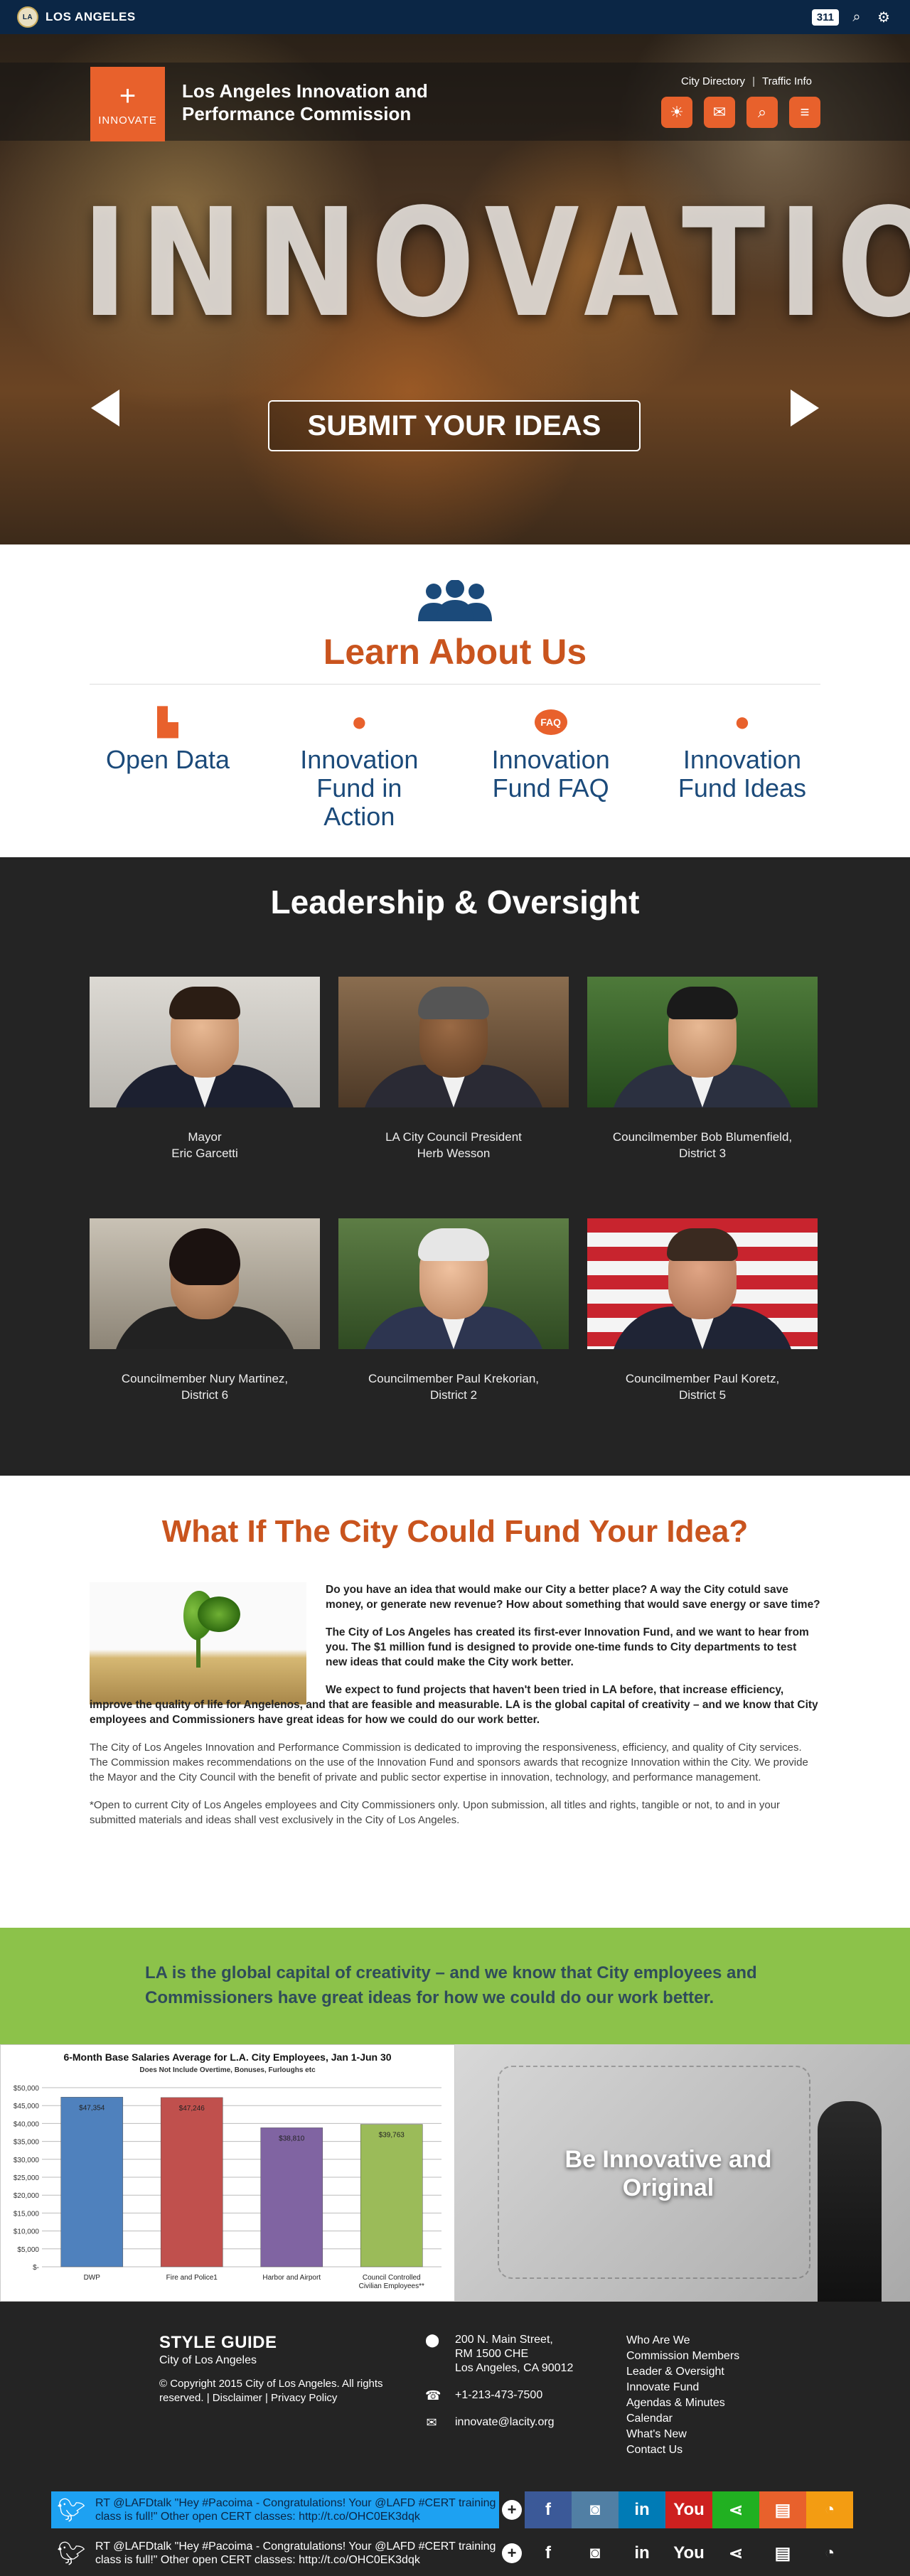  What do you see at coordinates (856, 17) in the screenshot?
I see `search-globe-icon: ⌕` at bounding box center [856, 17].